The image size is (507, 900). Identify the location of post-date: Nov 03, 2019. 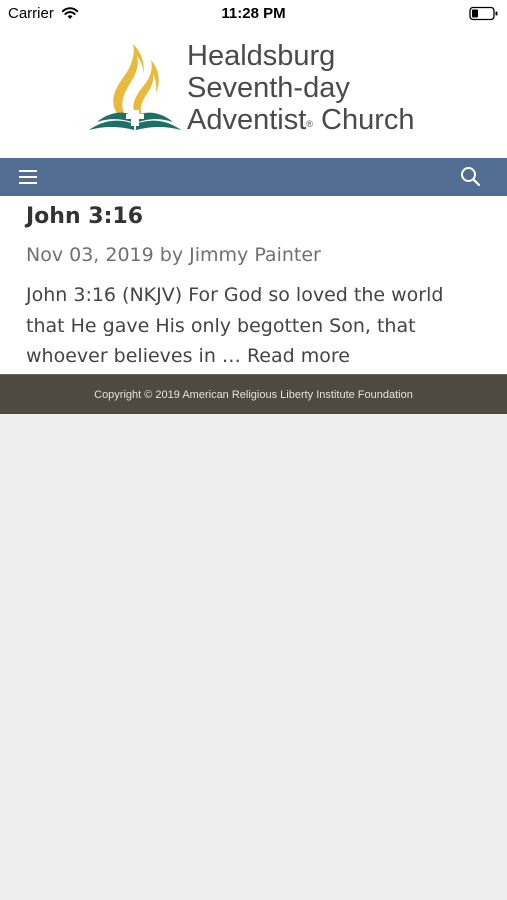
(90, 255).